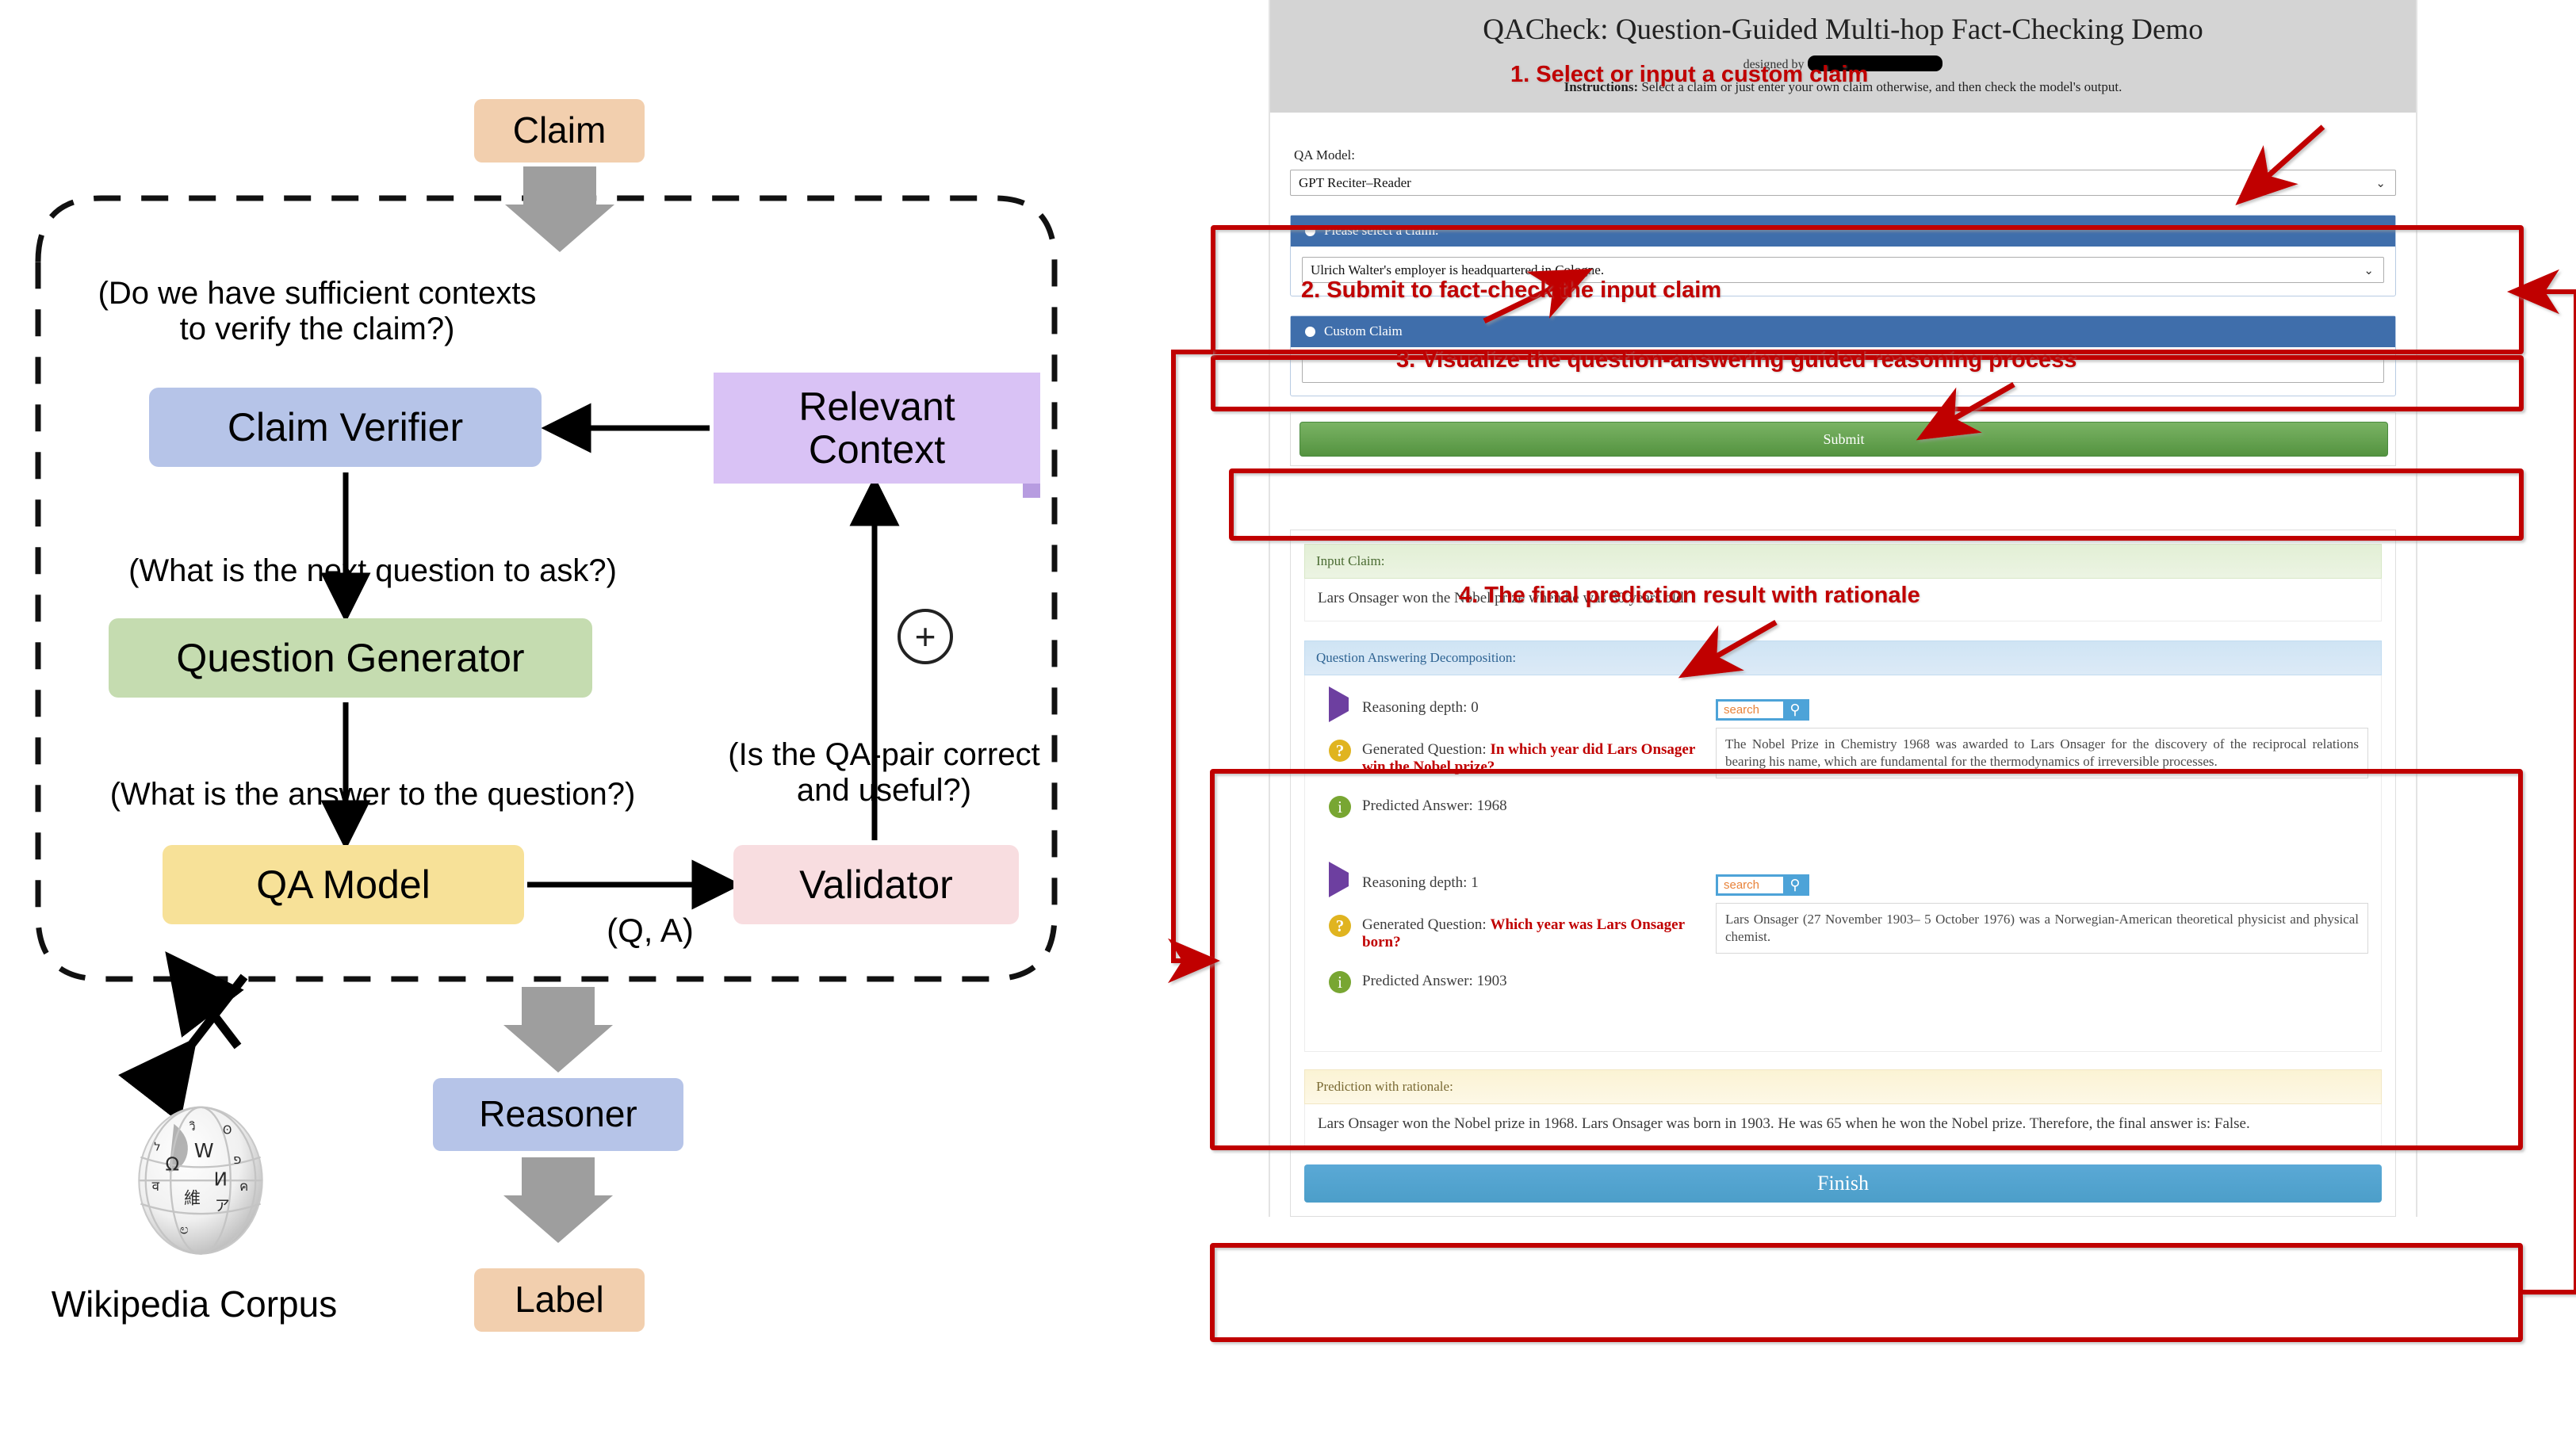 This screenshot has width=2576, height=1434. I want to click on wikipedia-globe-icon: W Ω И 維 ア व ל วิ פ ค ಲ ʘ, so click(200, 1181).